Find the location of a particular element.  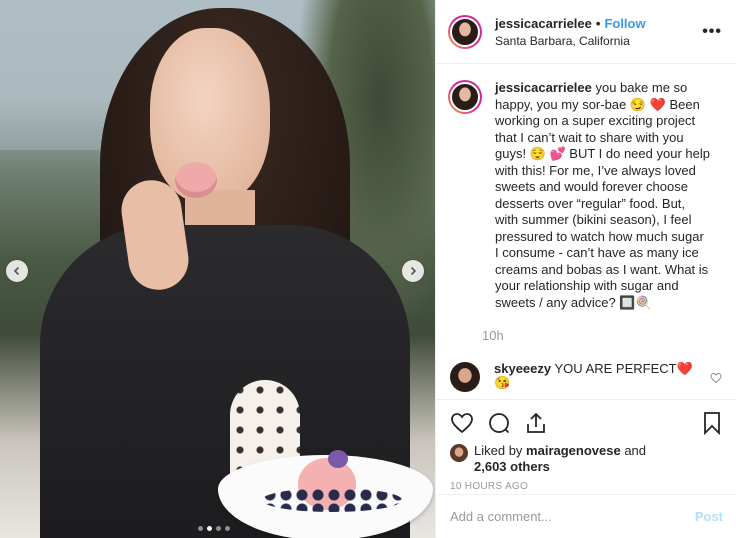

more-icon: ••• is located at coordinates (712, 32).